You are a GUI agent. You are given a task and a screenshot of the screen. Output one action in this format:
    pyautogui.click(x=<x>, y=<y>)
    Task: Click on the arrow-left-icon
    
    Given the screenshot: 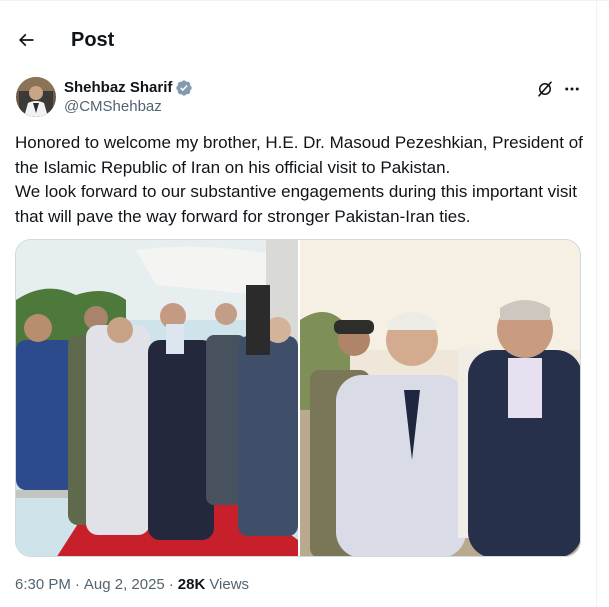 What is the action you would take?
    pyautogui.click(x=26, y=40)
    